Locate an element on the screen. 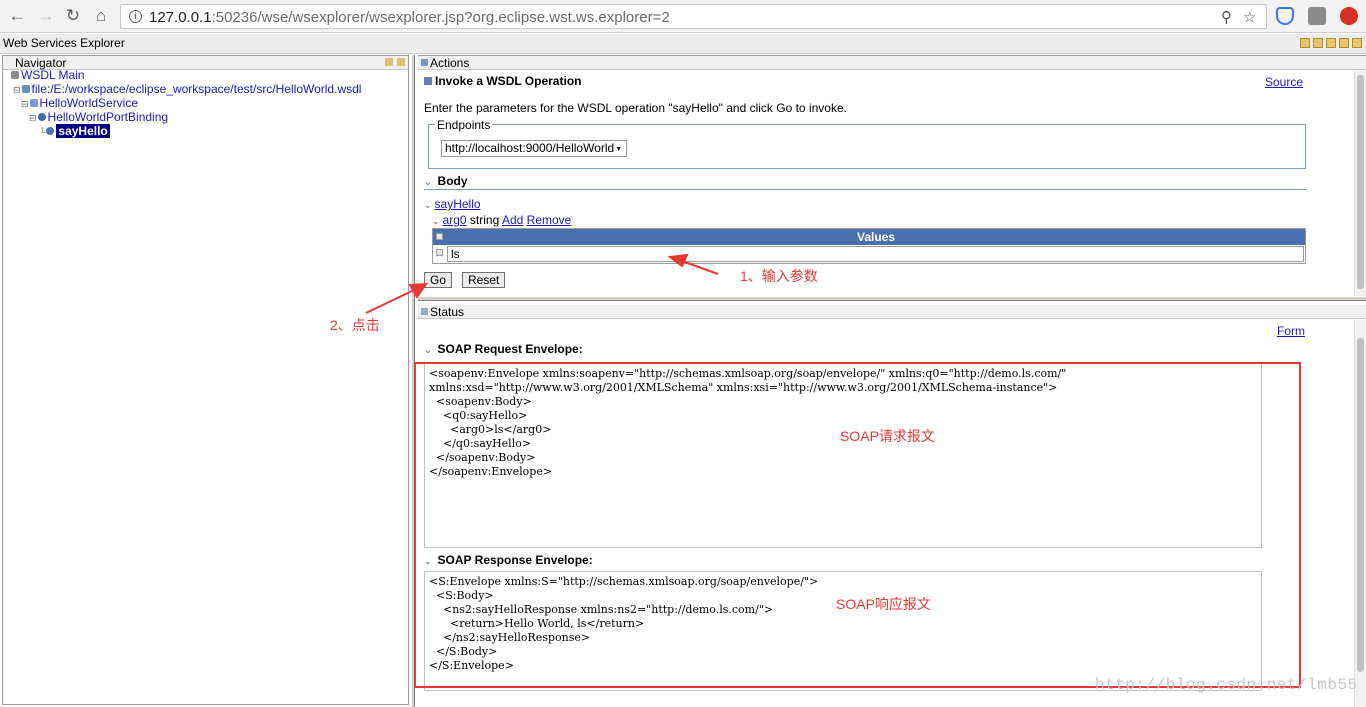  arg-type: string is located at coordinates (484, 220).